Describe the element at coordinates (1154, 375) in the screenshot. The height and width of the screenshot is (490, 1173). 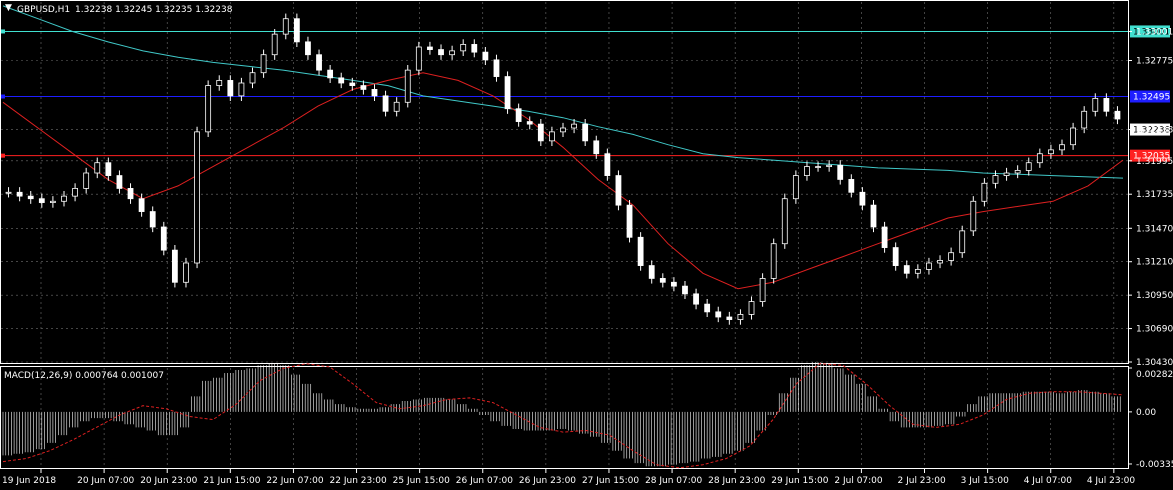
I see `macd-tick-label: 0.002826` at that location.